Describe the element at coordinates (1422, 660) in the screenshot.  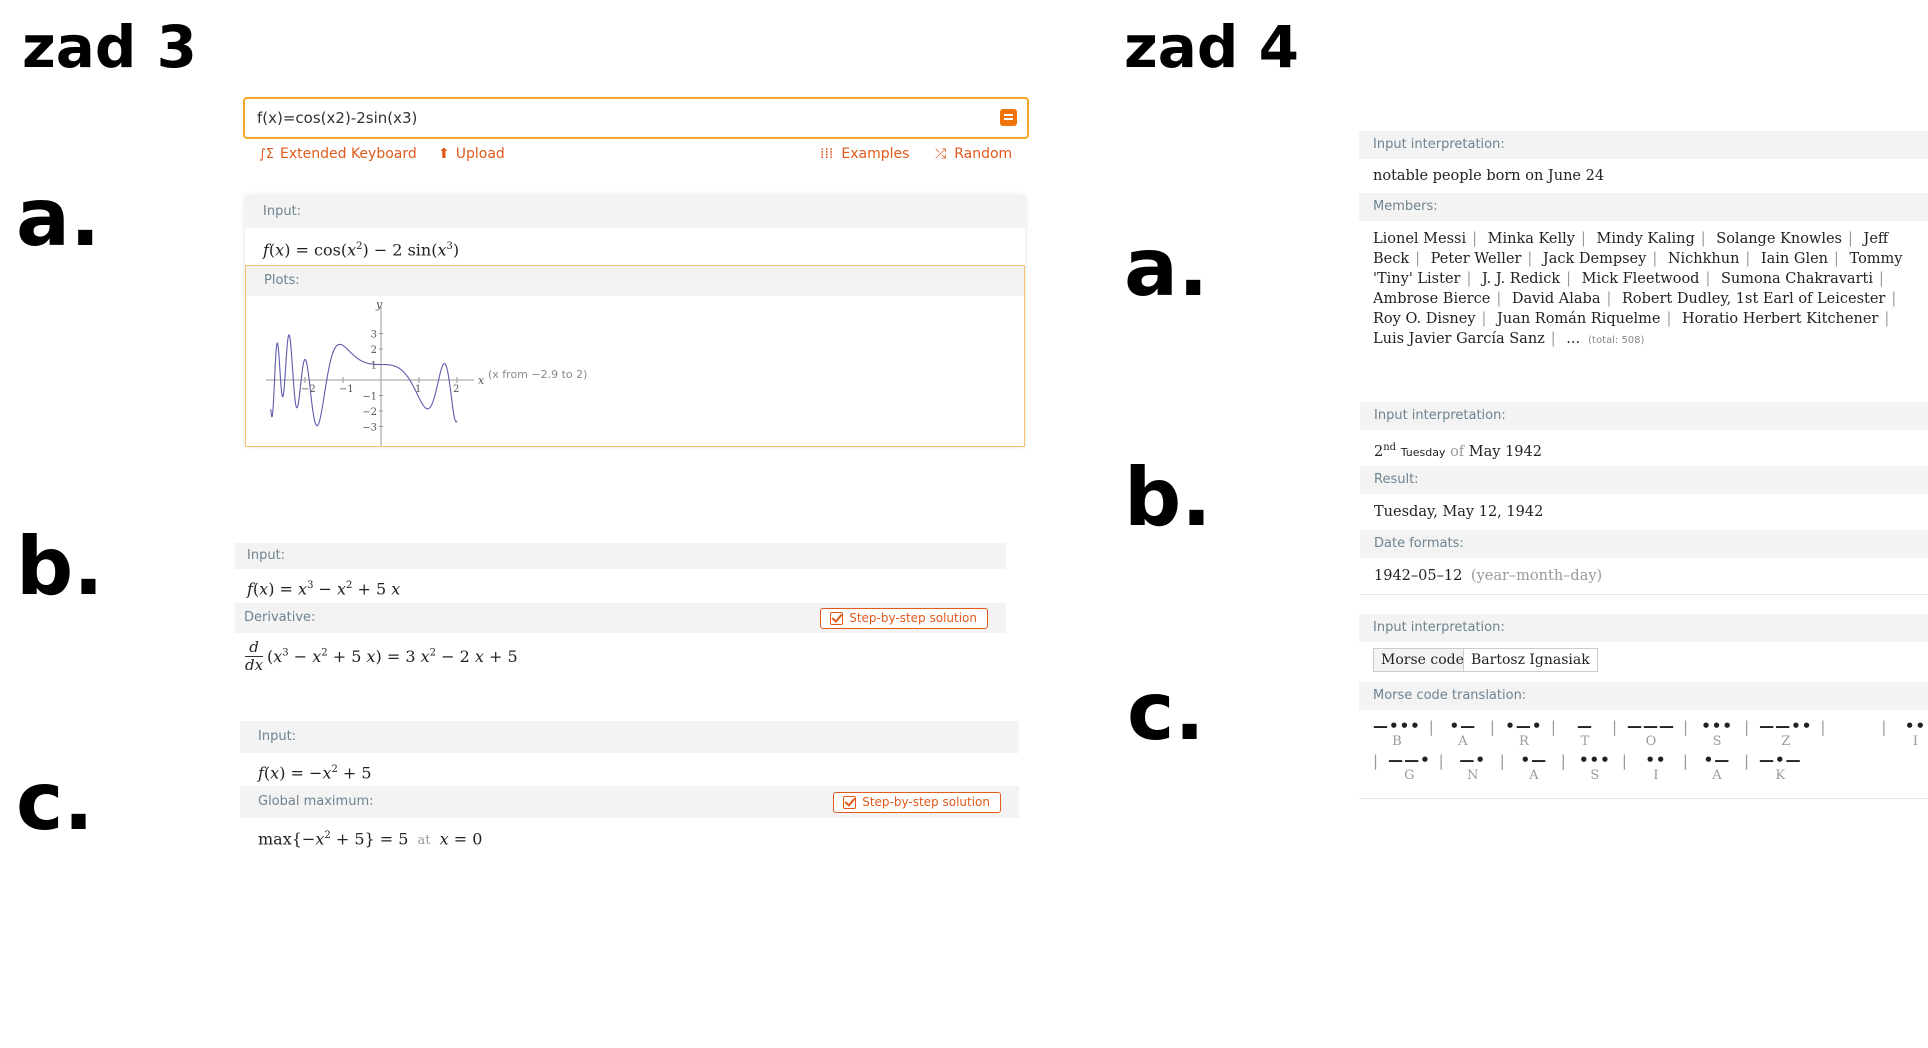
I see `morse-code-chip: Morse code` at that location.